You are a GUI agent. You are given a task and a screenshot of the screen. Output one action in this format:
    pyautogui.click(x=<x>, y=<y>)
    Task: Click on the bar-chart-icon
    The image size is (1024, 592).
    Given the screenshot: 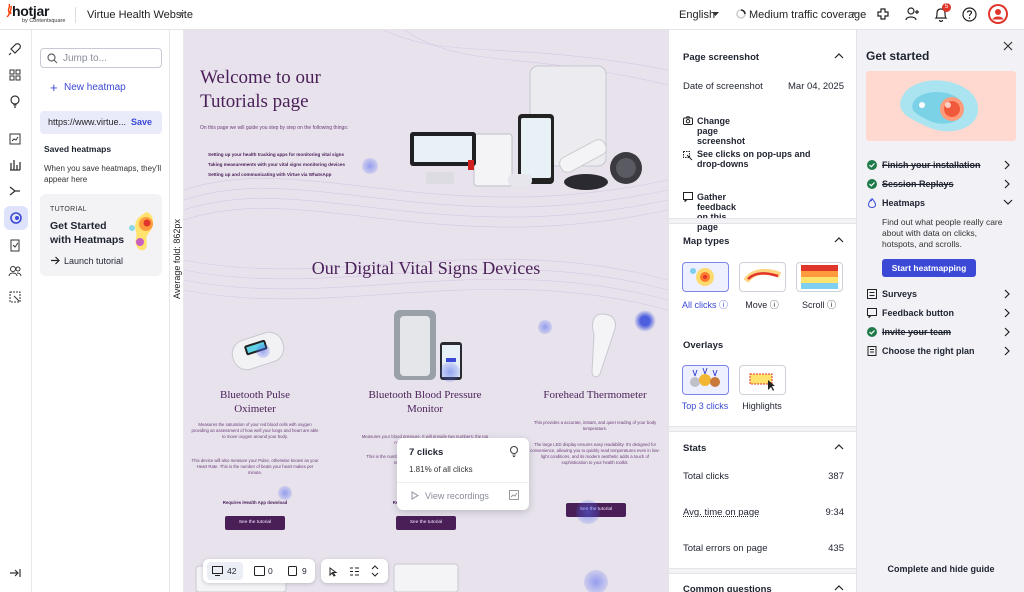 What is the action you would take?
    pyautogui.click(x=16, y=166)
    